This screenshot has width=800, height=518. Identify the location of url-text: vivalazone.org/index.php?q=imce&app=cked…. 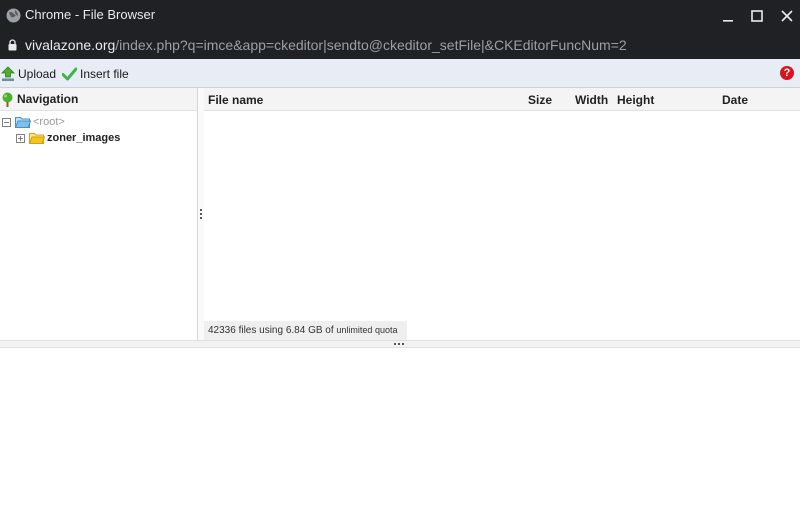
(326, 45).